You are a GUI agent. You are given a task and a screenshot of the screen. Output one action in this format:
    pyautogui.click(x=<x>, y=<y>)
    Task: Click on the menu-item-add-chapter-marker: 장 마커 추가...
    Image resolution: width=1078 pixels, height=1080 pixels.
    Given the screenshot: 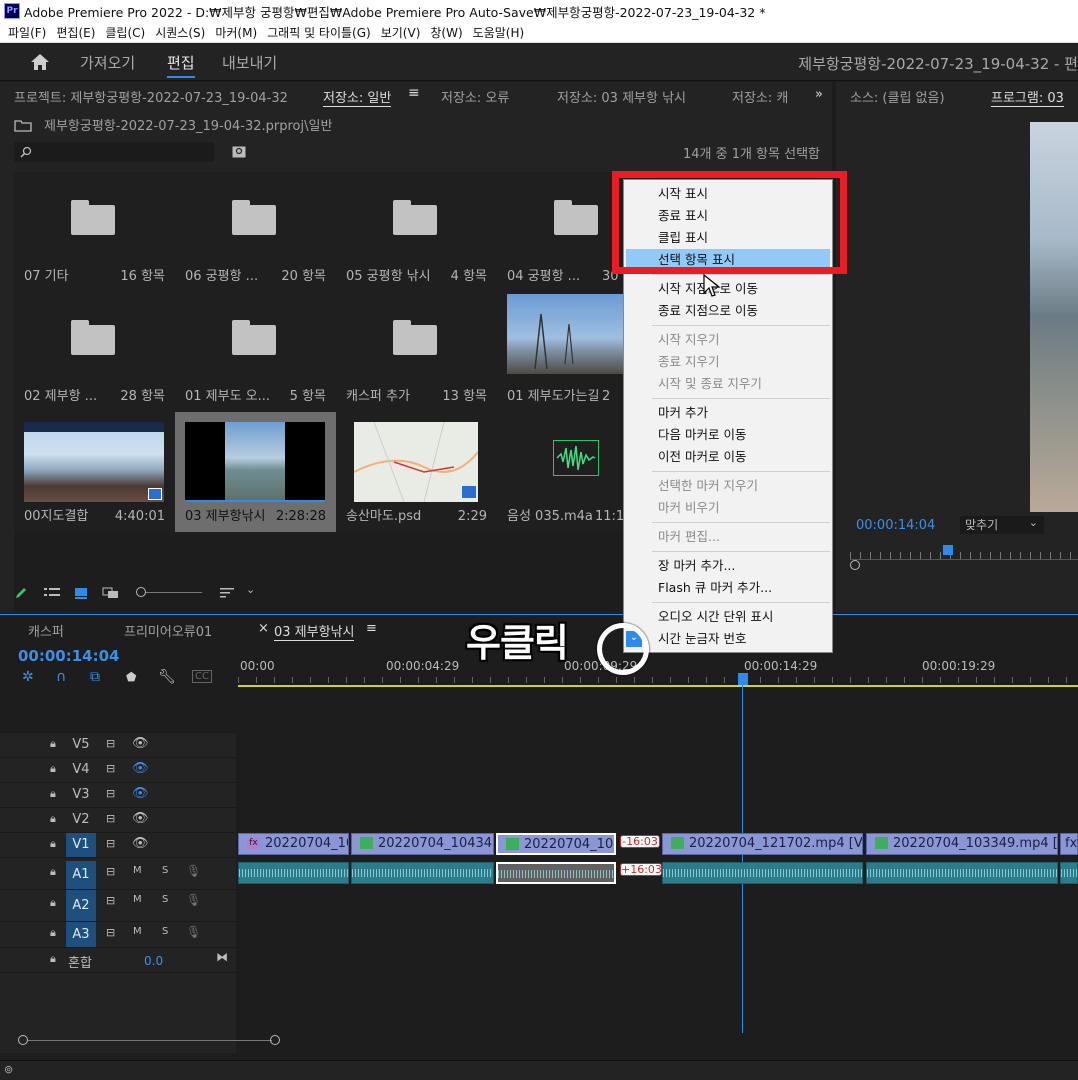 What is the action you would take?
    pyautogui.click(x=728, y=565)
    